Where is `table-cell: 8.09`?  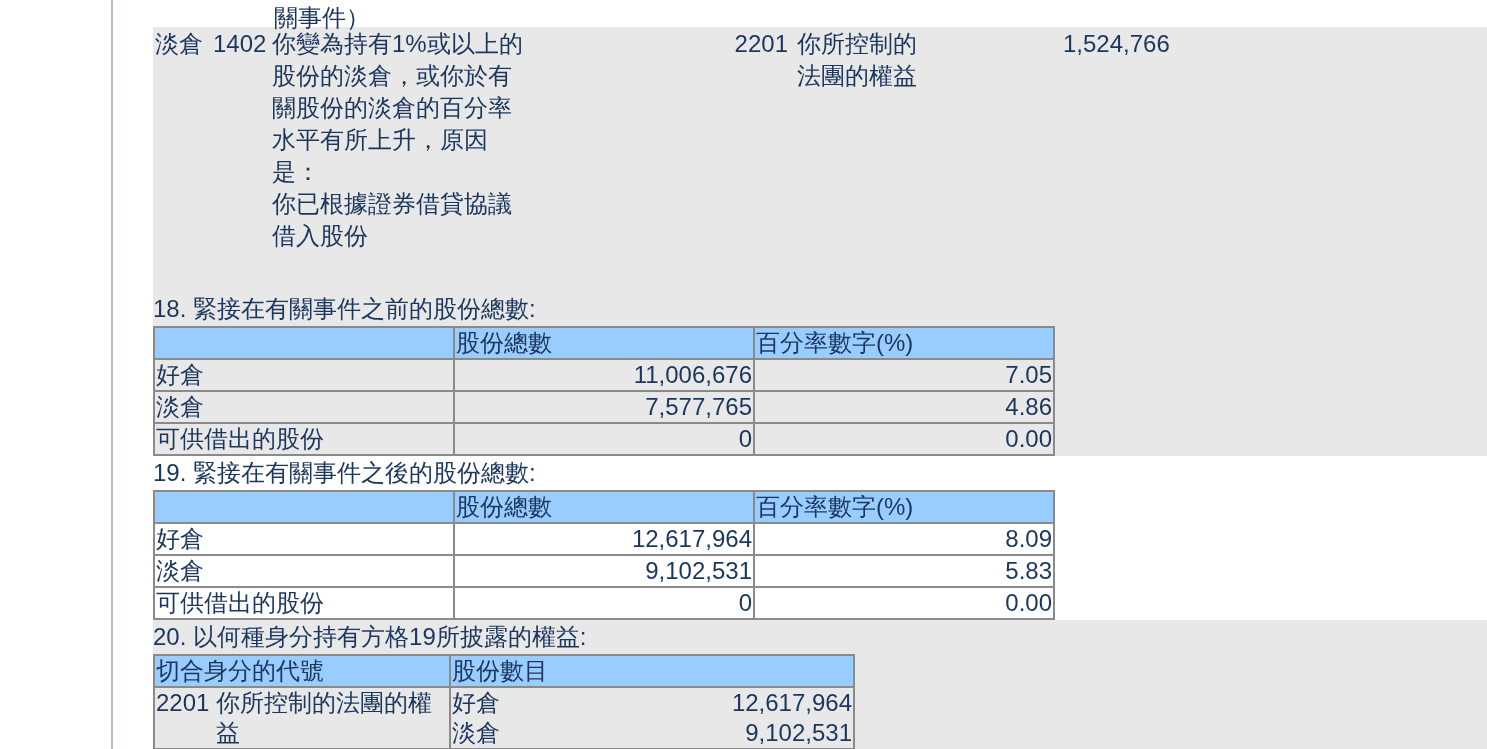
table-cell: 8.09 is located at coordinates (904, 539).